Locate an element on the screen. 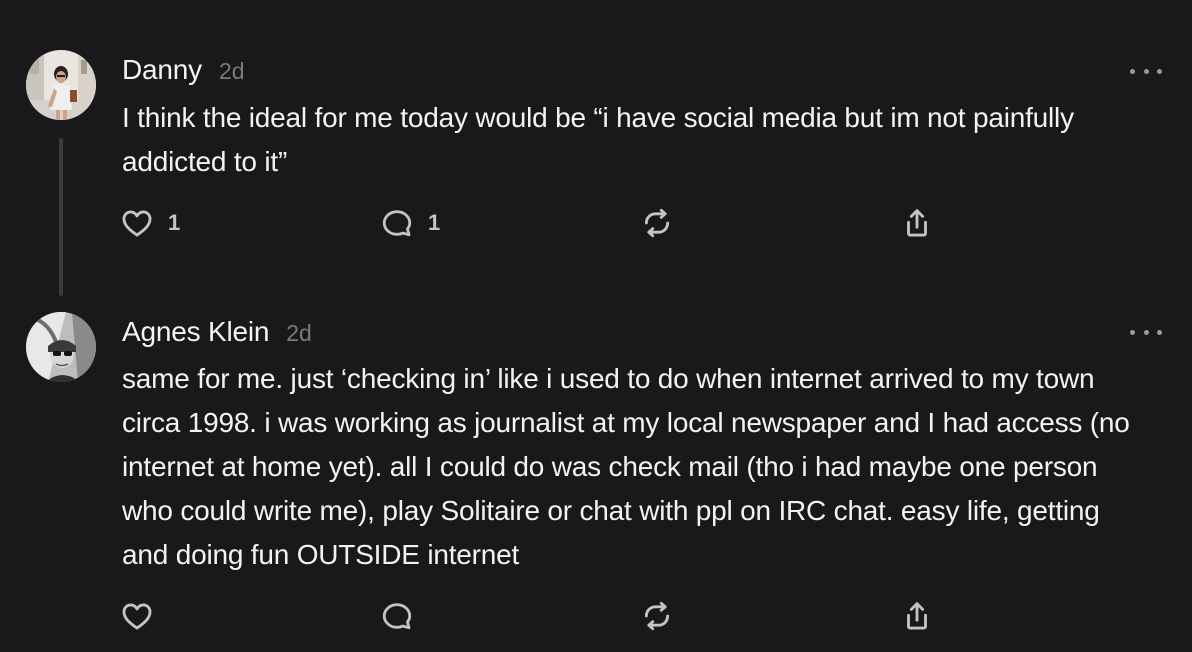 The image size is (1192, 652). thread-line is located at coordinates (61, 217).